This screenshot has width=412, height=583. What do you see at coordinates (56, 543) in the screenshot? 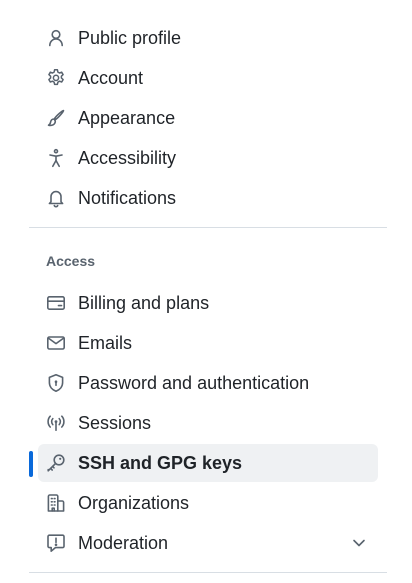
I see `report-icon` at bounding box center [56, 543].